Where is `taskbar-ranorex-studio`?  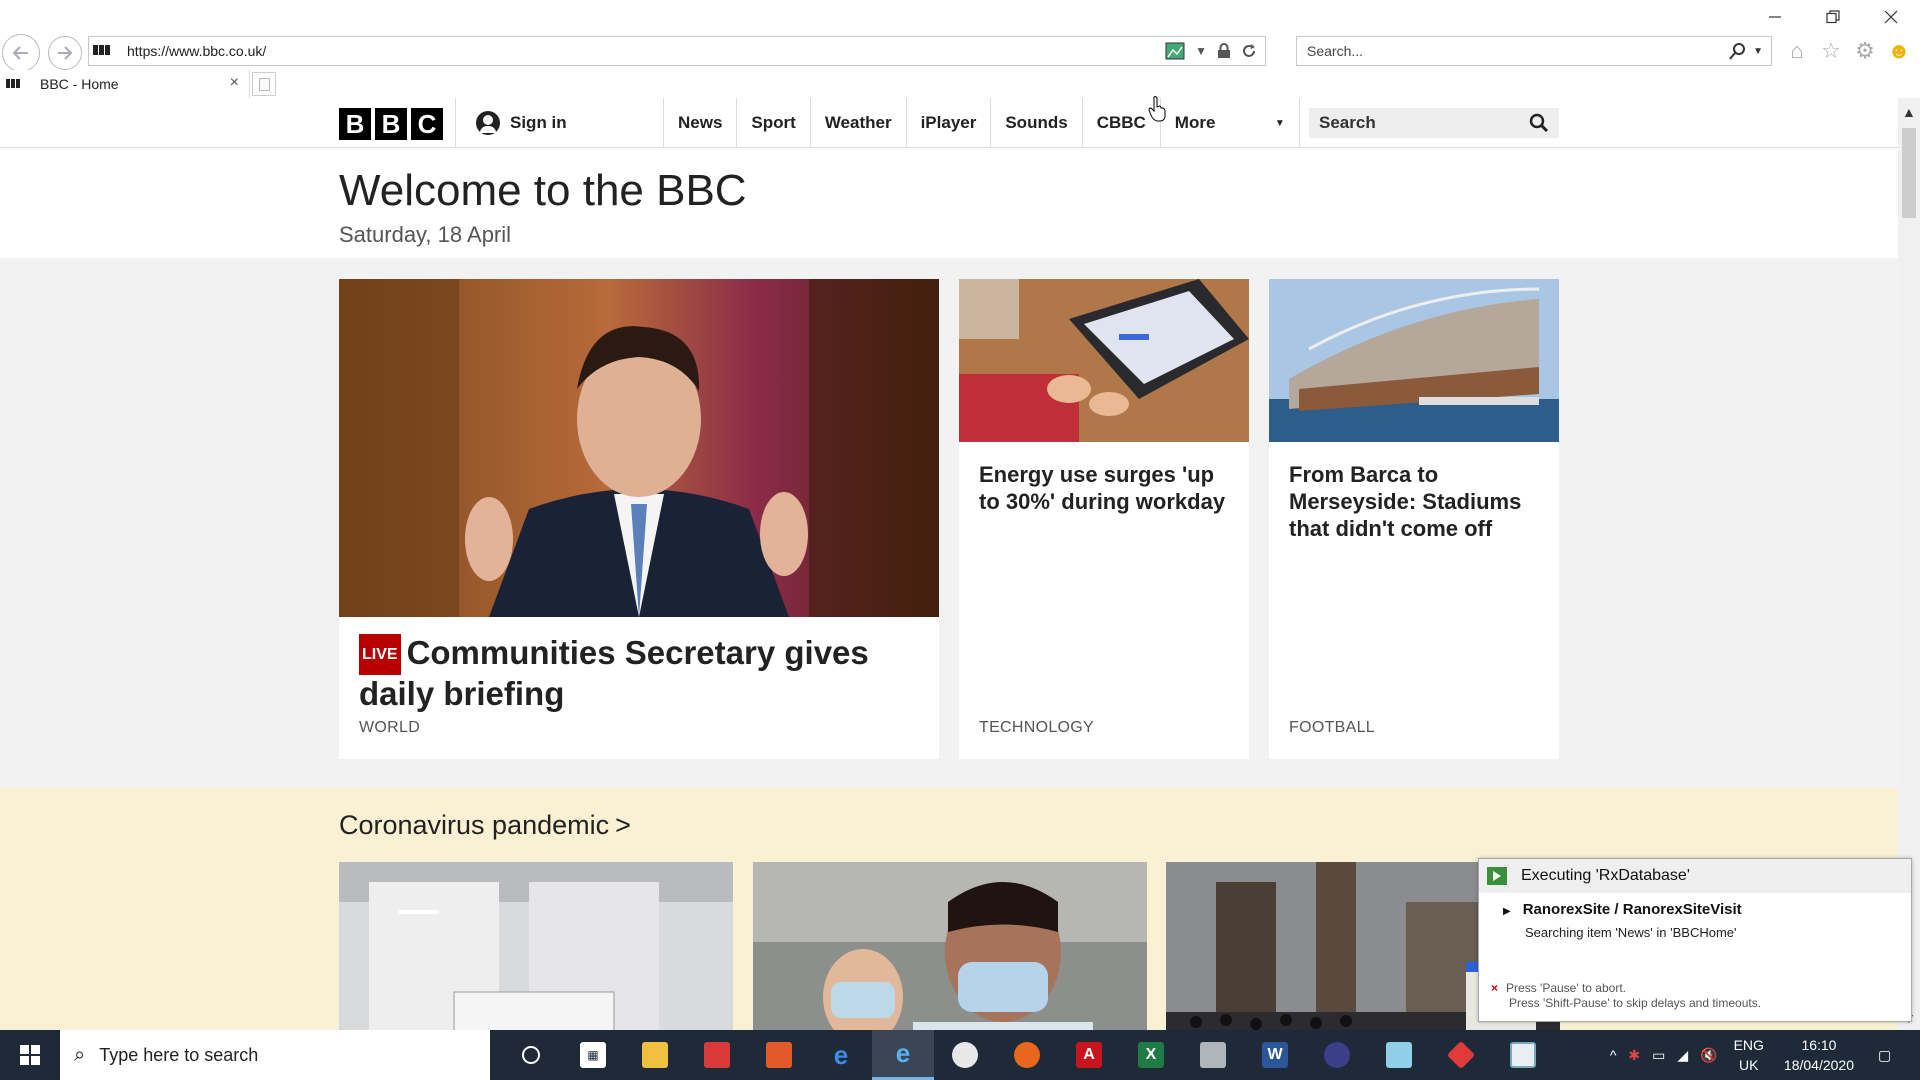 taskbar-ranorex-studio is located at coordinates (1399, 1055).